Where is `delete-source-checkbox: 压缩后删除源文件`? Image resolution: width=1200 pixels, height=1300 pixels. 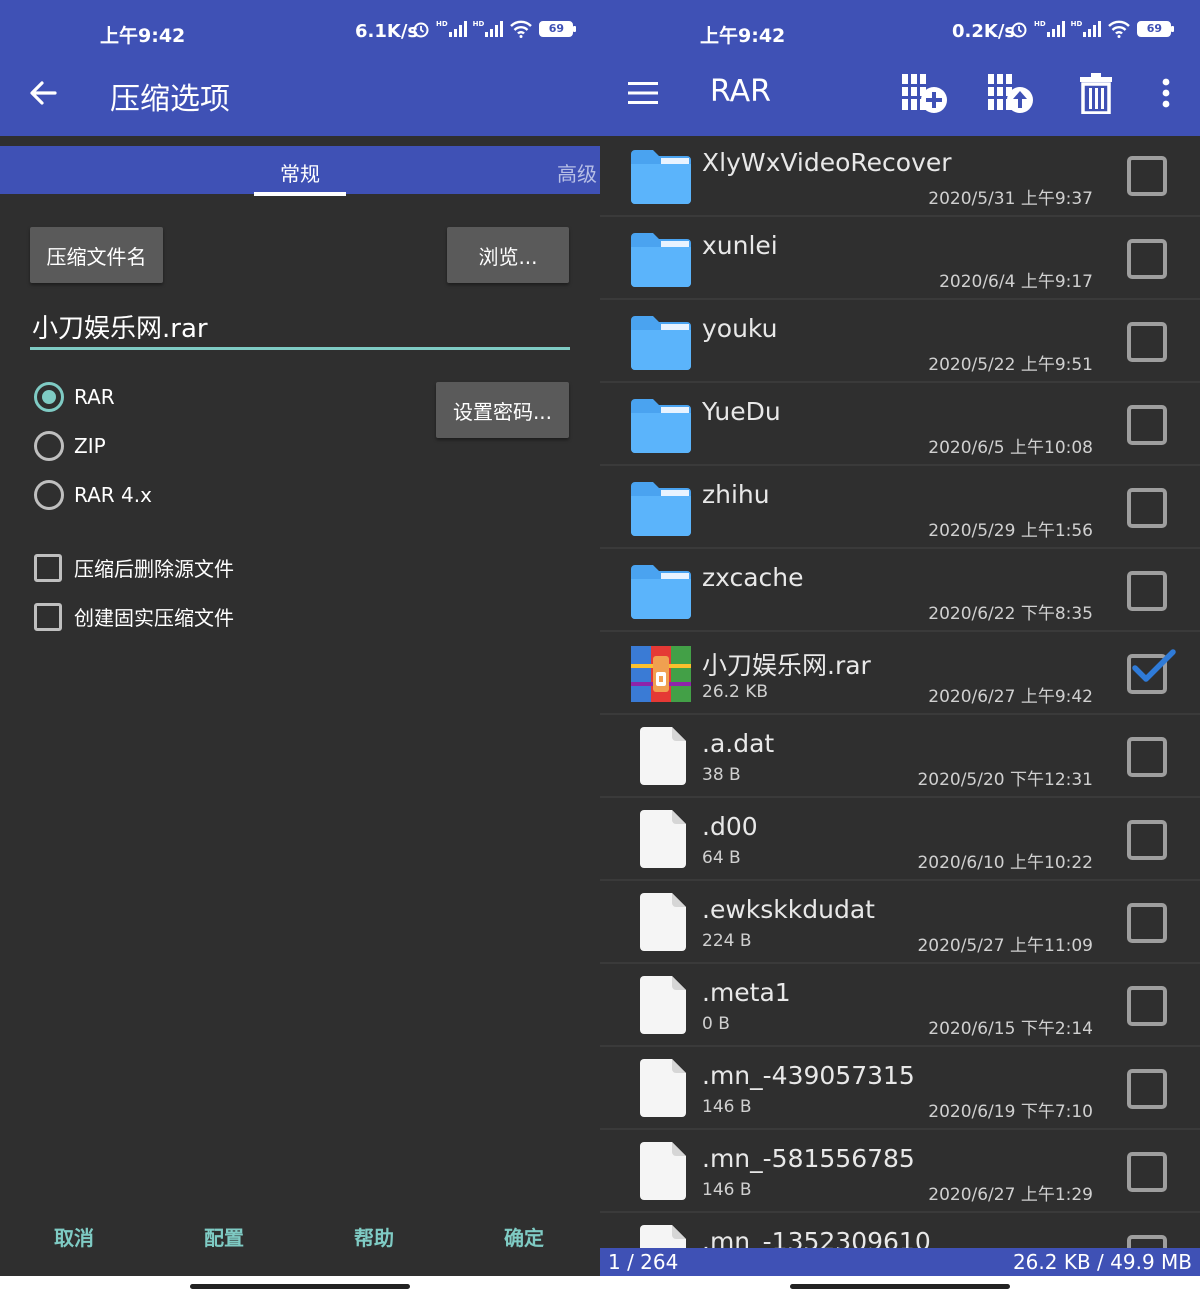
delete-source-checkbox: 压缩后删除源文件 is located at coordinates (134, 567).